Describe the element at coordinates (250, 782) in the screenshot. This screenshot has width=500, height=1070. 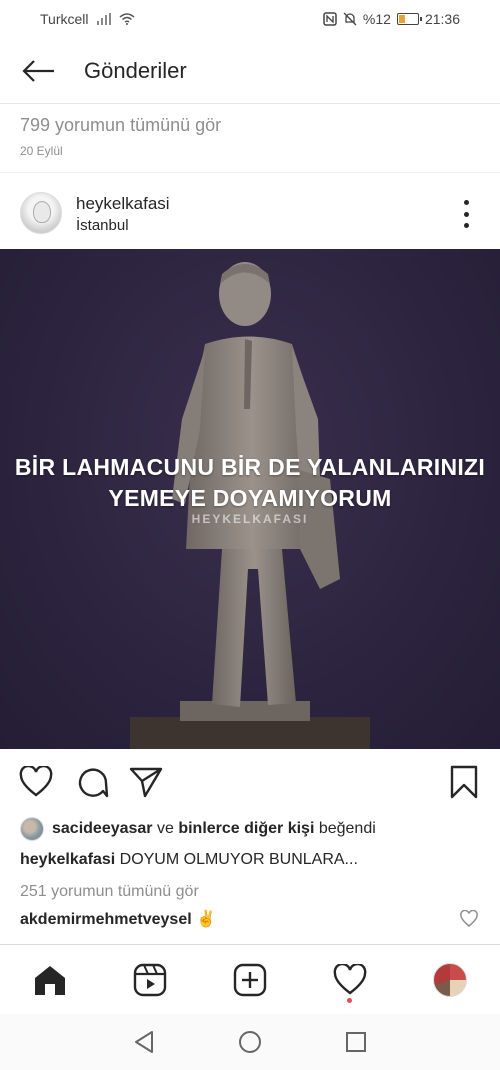
I see `post-action-bar` at that location.